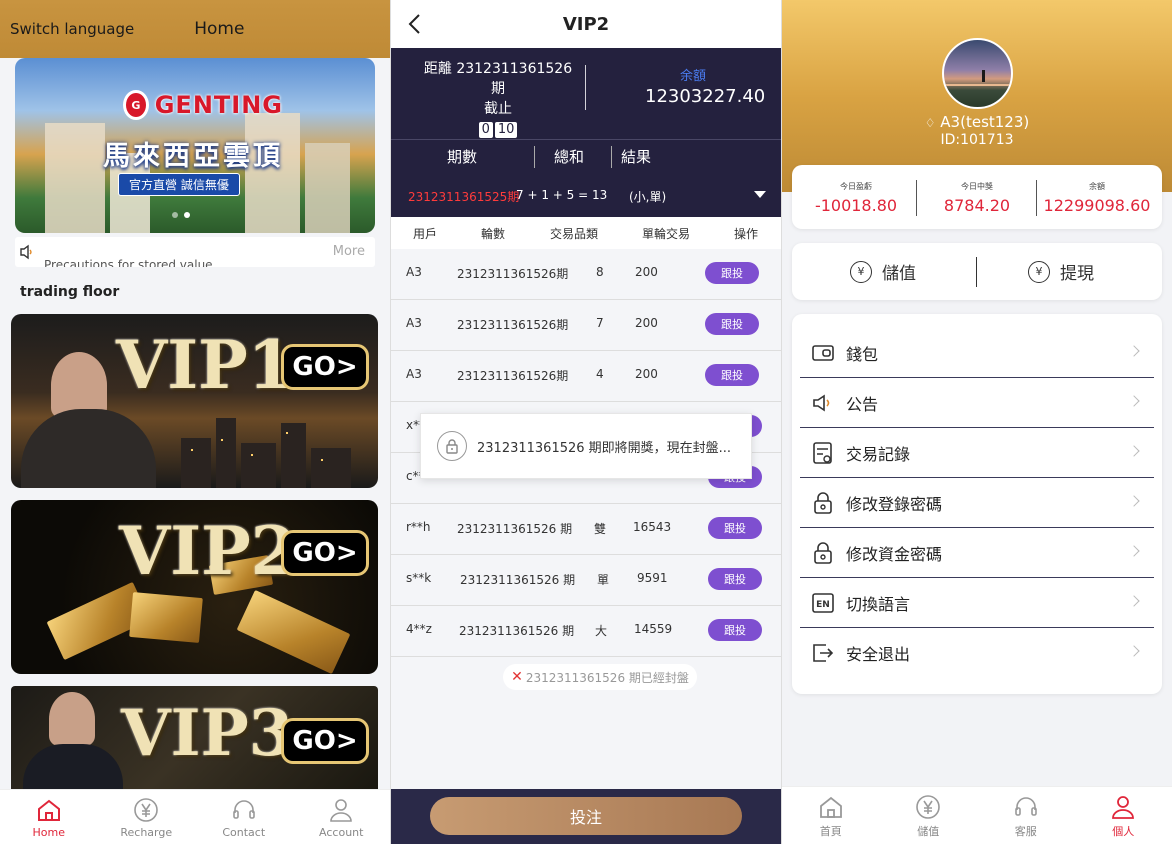 The height and width of the screenshot is (844, 1172). I want to click on home-header: Switch language Home, so click(195, 29).